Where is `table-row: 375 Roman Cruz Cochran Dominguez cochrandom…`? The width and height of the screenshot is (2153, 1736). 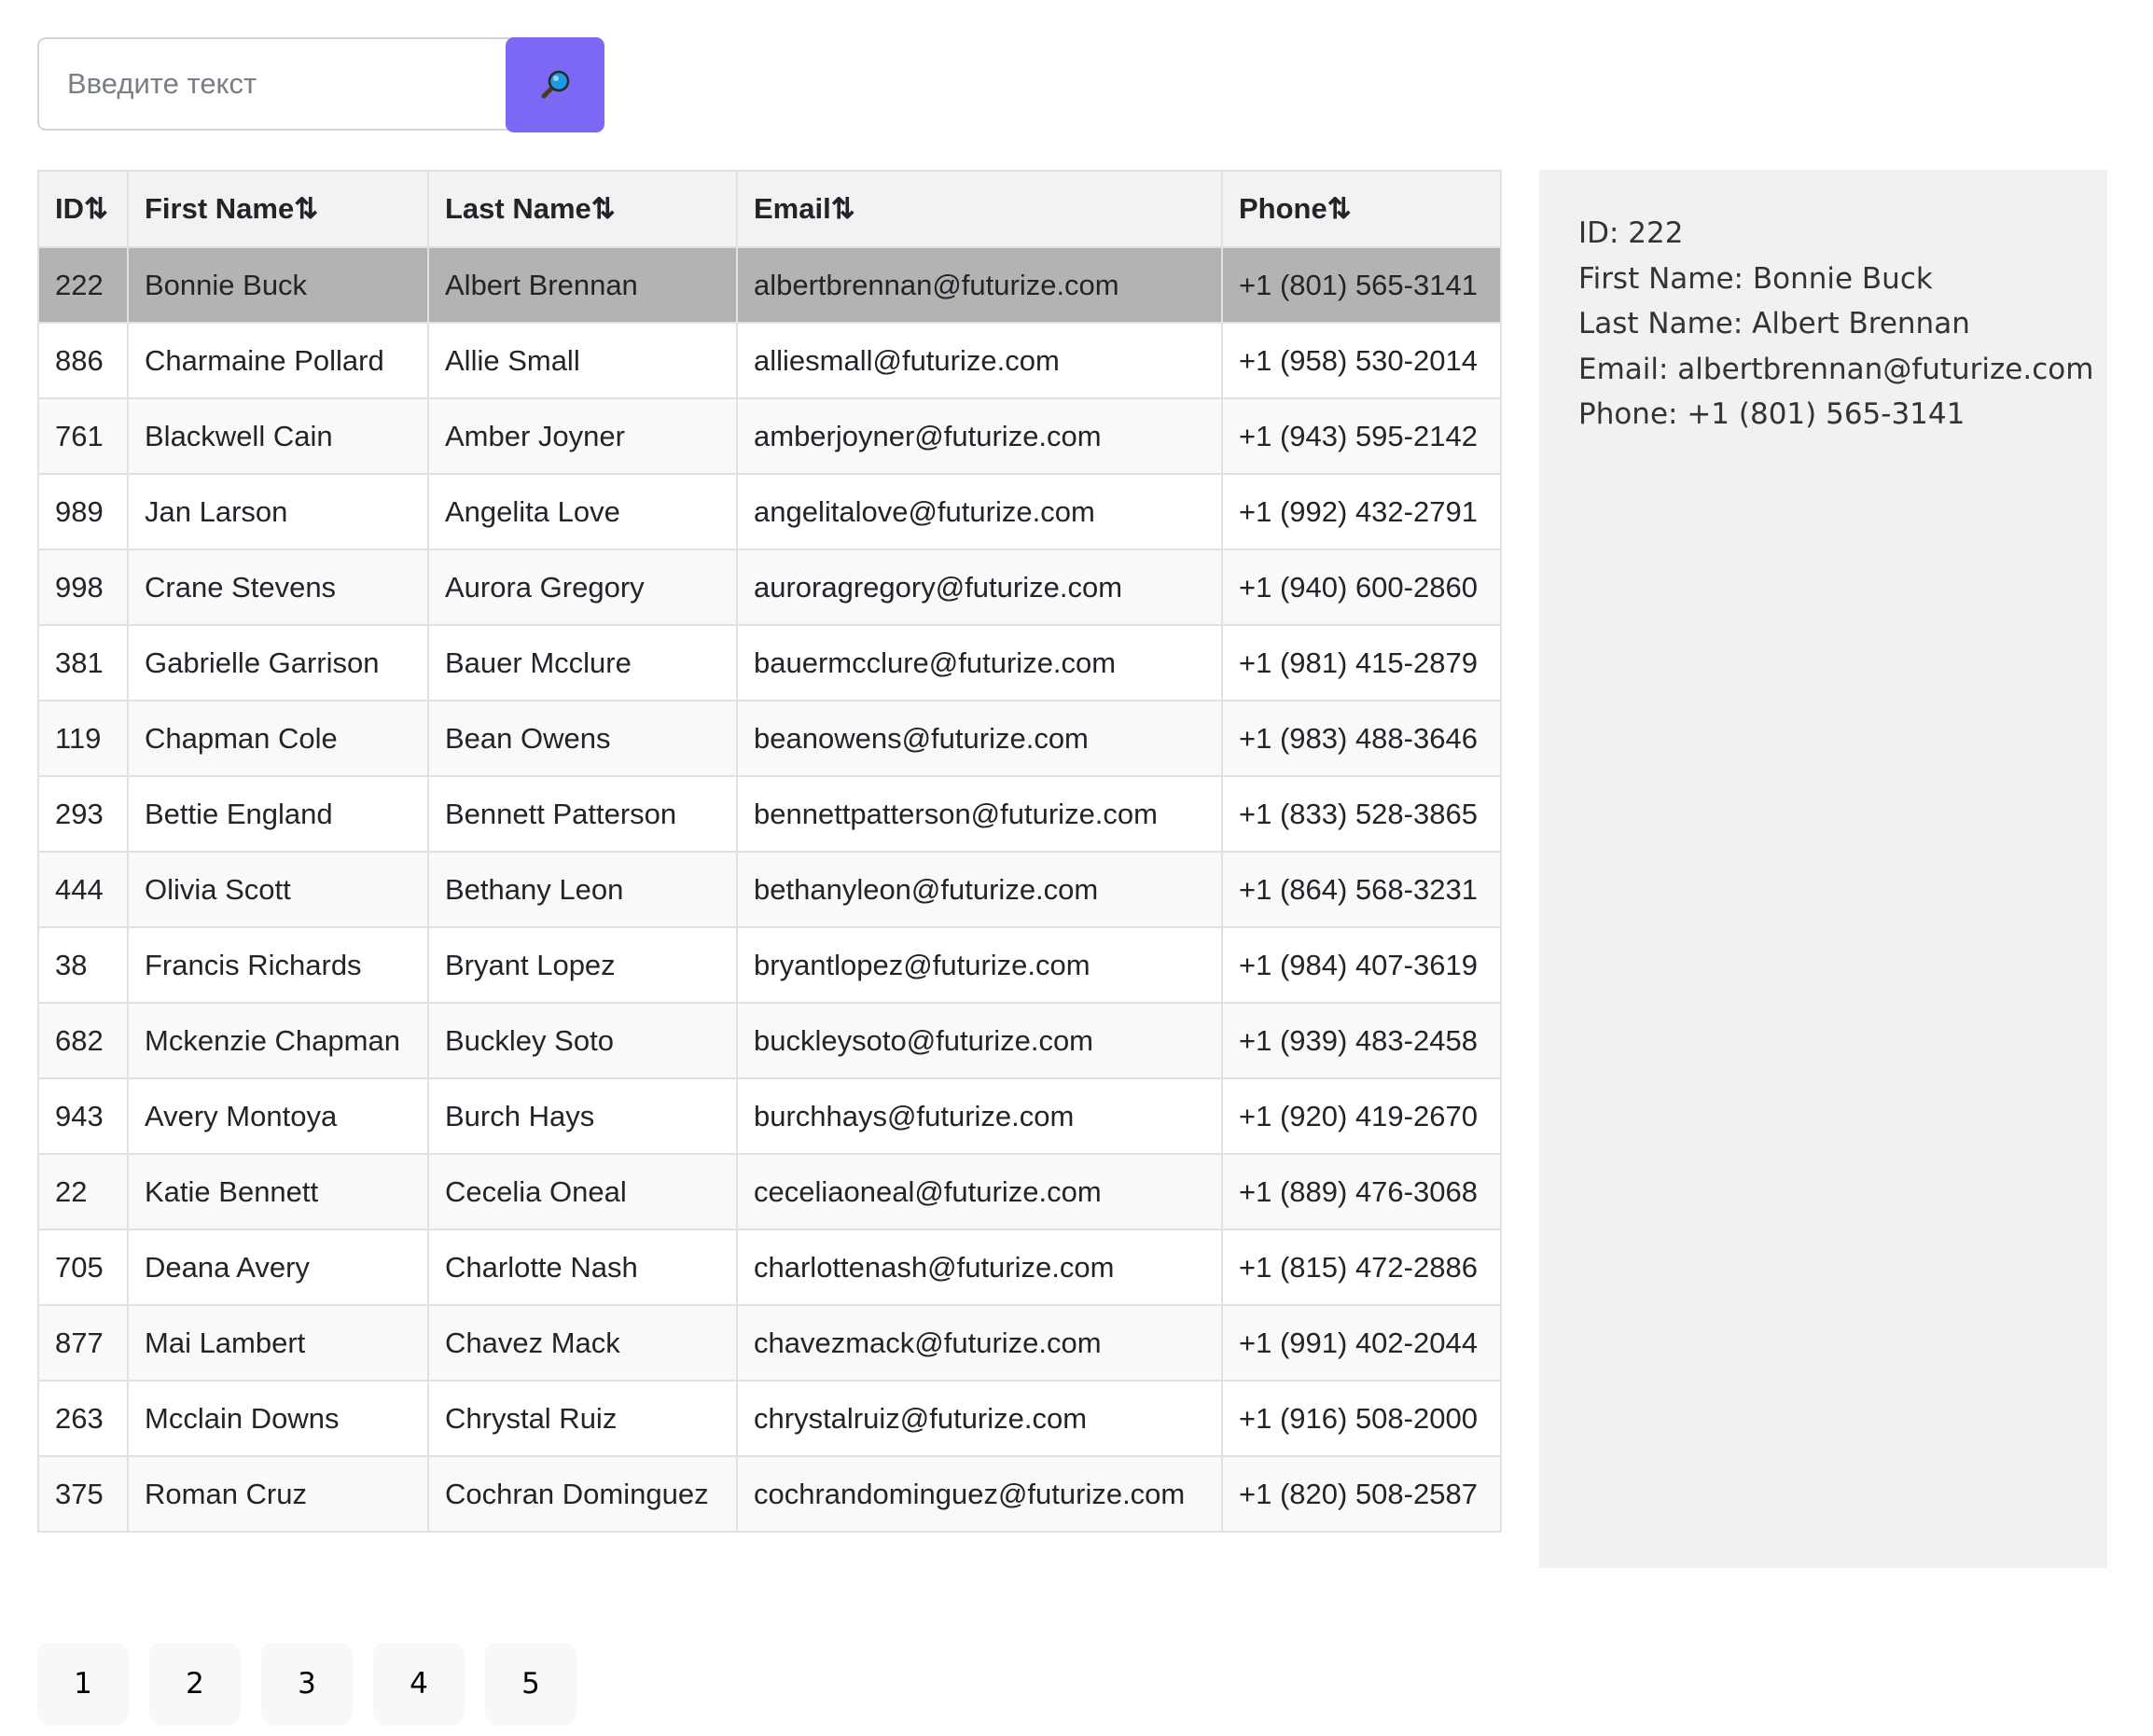
table-row: 375 Roman Cruz Cochran Dominguez cochrandom… is located at coordinates (770, 1494).